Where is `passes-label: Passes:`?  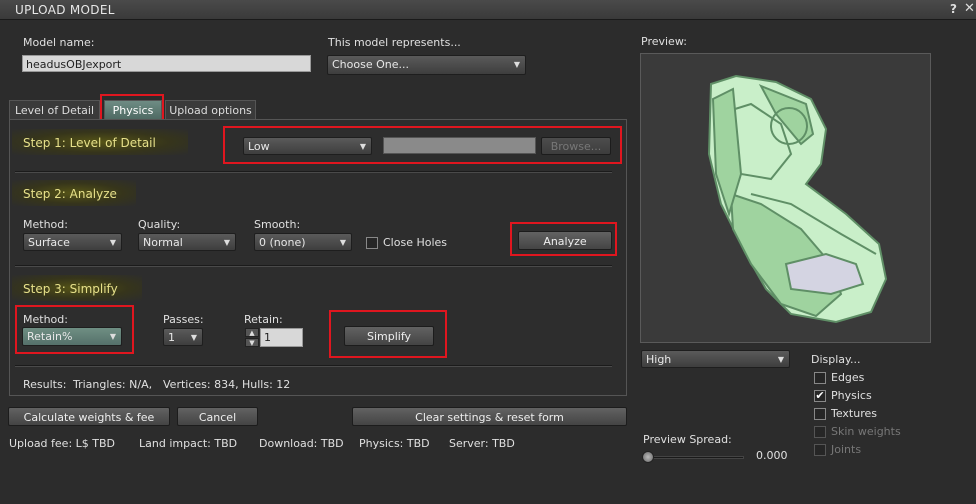 passes-label: Passes: is located at coordinates (183, 319).